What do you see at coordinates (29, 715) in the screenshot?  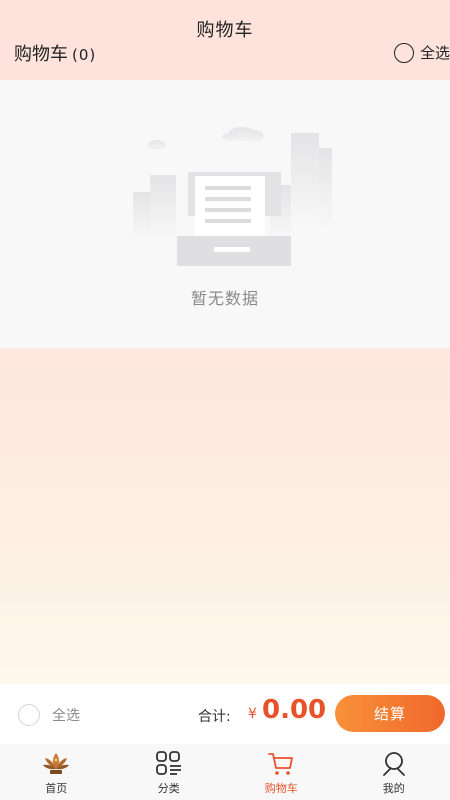 I see `select-all-checkbox` at bounding box center [29, 715].